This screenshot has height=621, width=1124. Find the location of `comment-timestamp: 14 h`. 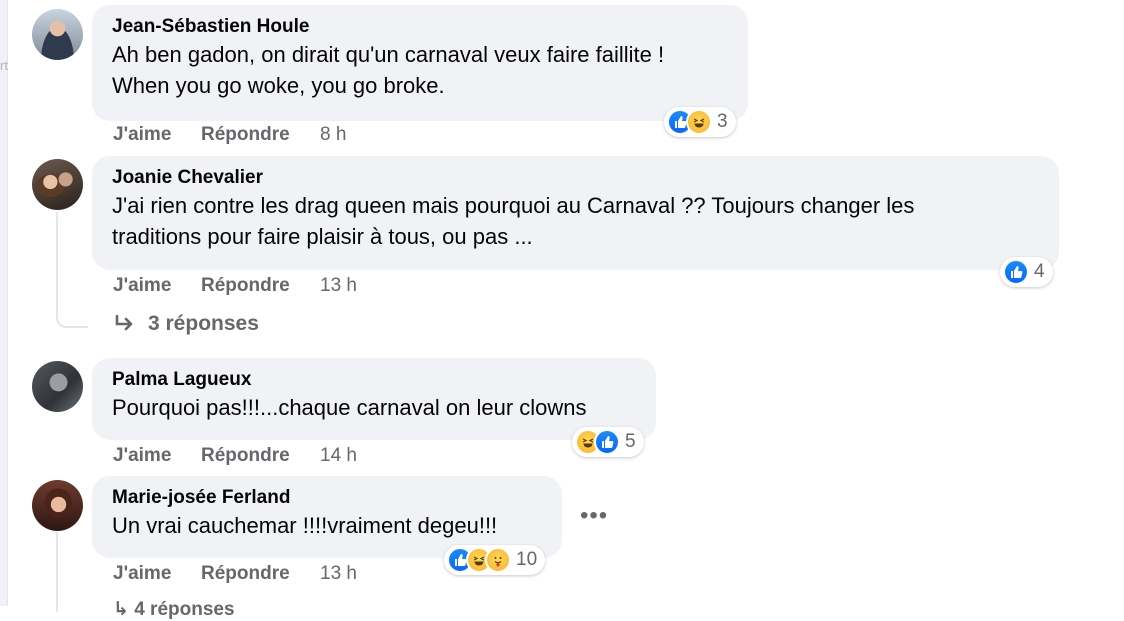

comment-timestamp: 14 h is located at coordinates (338, 456).